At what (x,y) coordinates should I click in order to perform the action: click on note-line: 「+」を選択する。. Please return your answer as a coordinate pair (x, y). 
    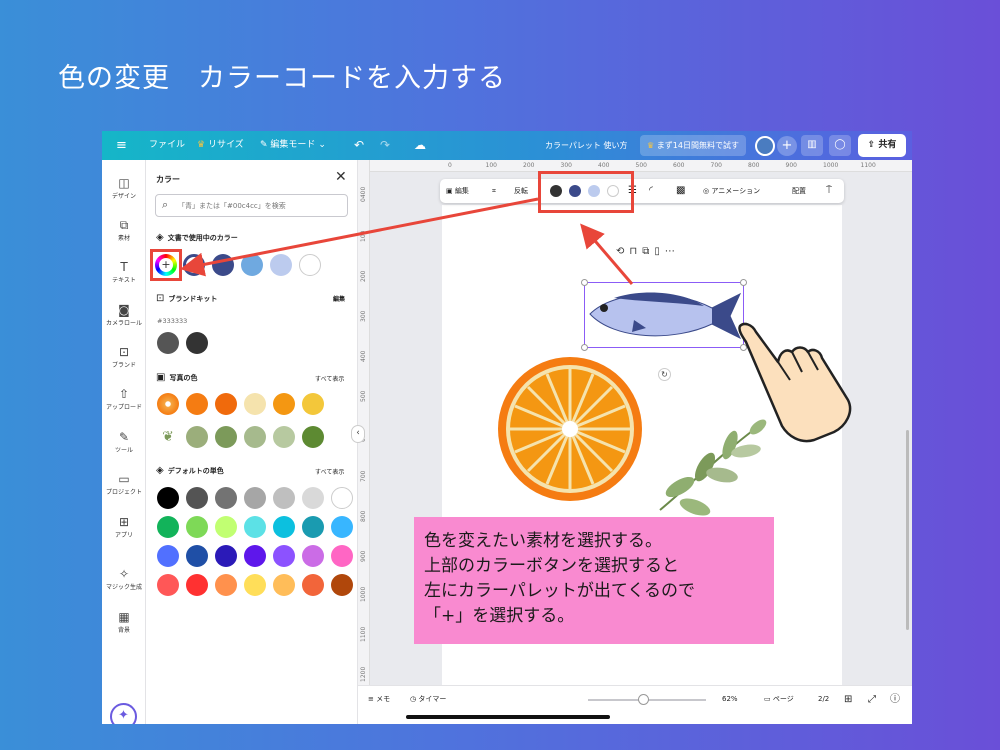
    Looking at the image, I should click on (499, 616).